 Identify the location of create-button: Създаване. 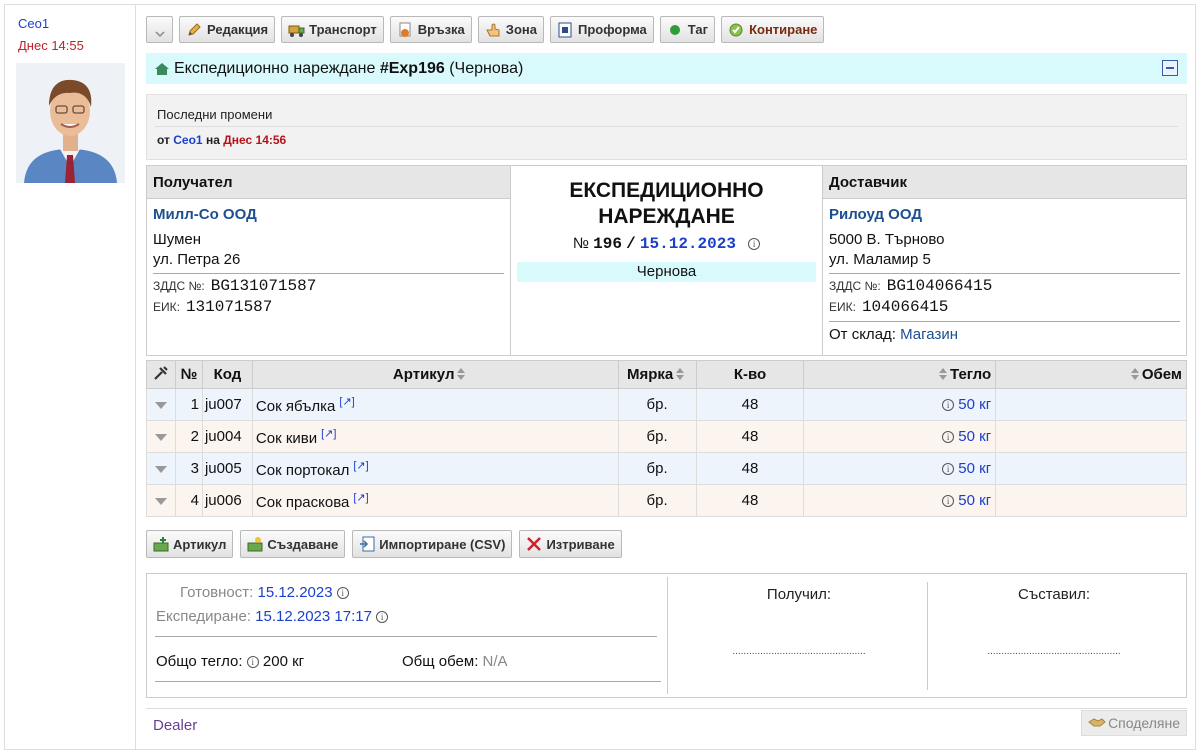
(293, 544).